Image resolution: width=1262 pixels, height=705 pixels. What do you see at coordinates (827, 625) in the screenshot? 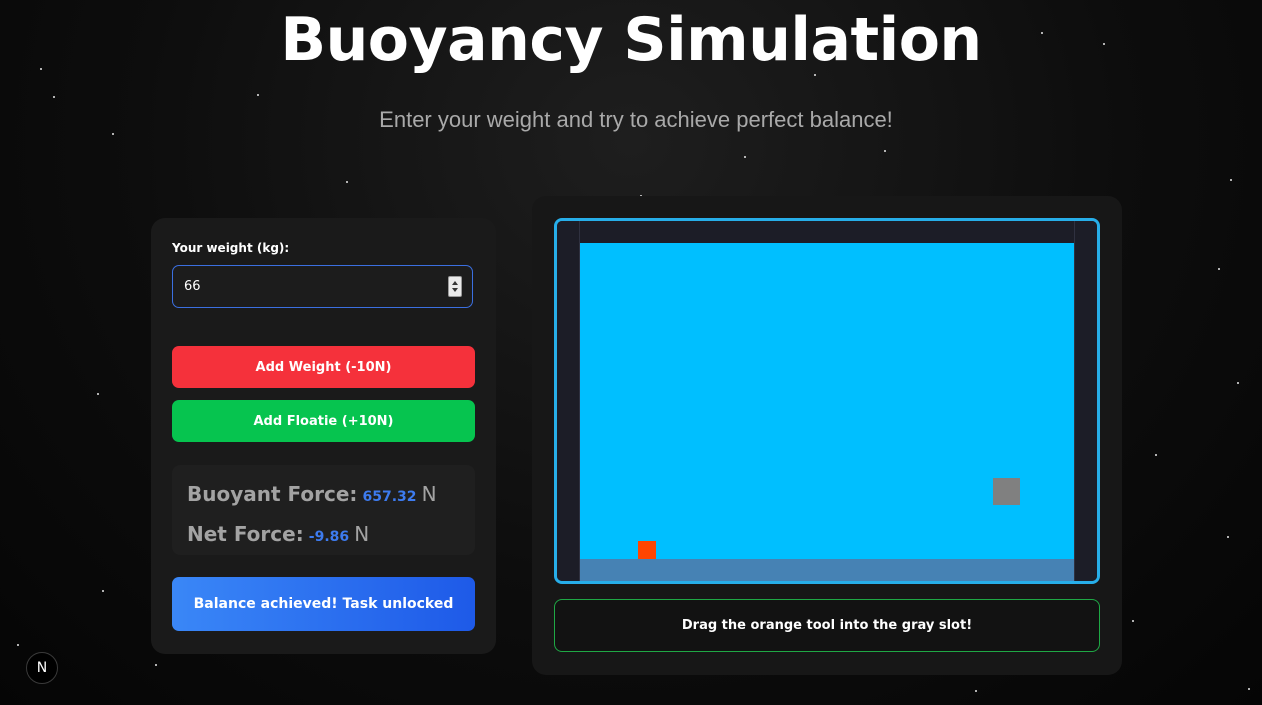
I see `instruction-box: Drag the orange tool into the gray slot!` at bounding box center [827, 625].